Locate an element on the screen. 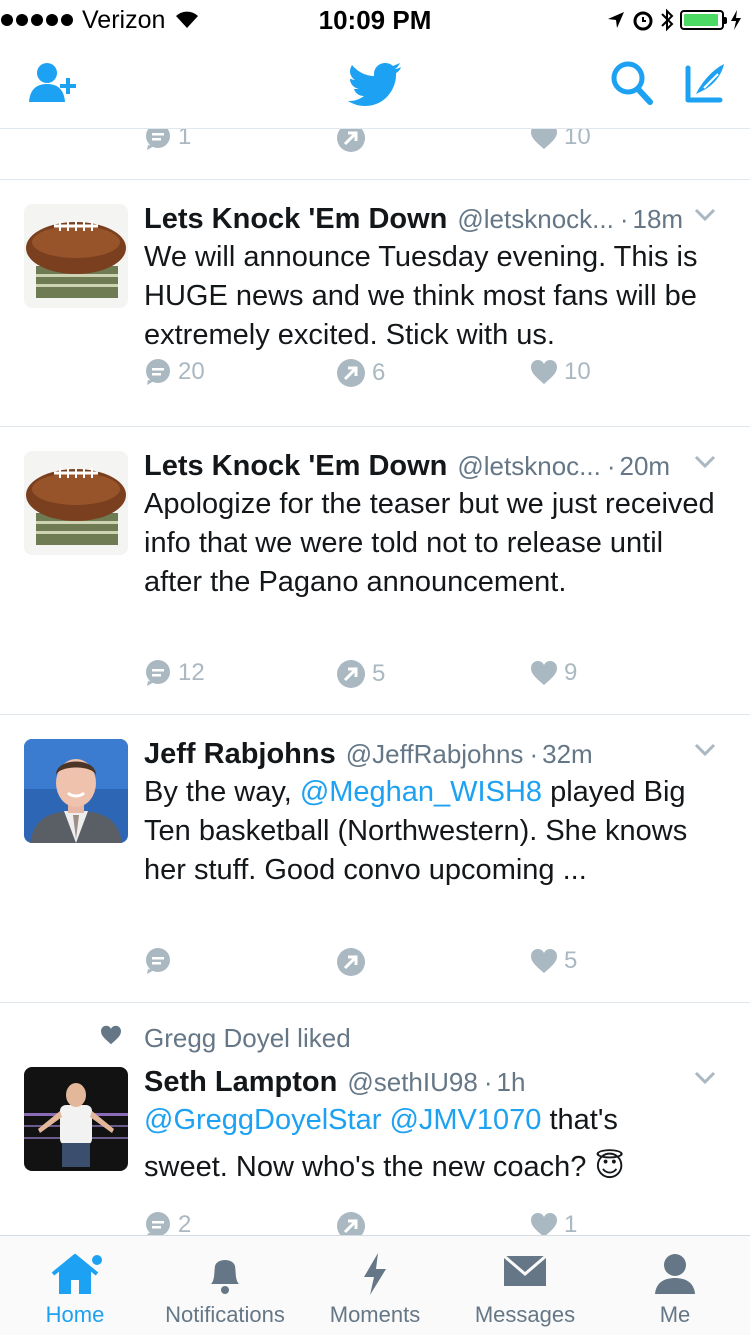 The height and width of the screenshot is (1335, 750). tweet-actions: 1 10 is located at coordinates (404, 146).